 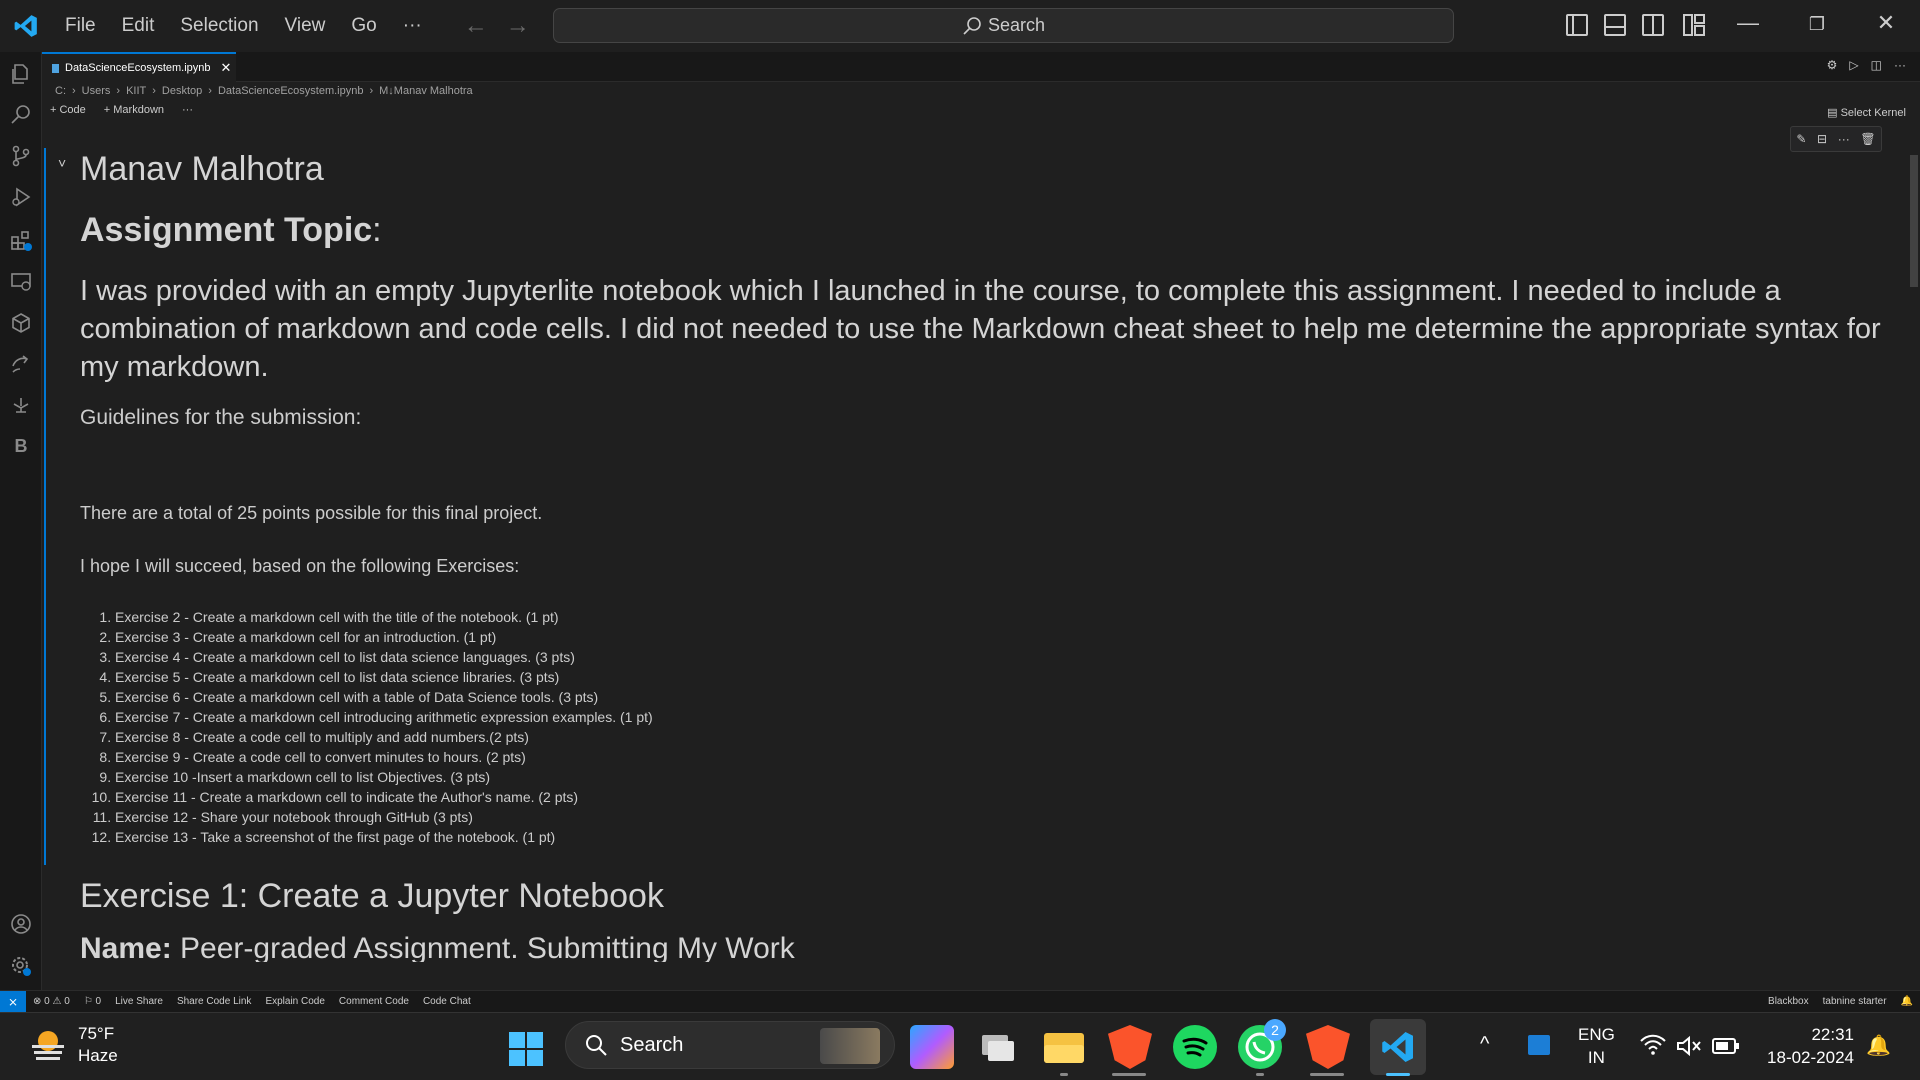 What do you see at coordinates (998, 1047) in the screenshot?
I see `task-view-icon` at bounding box center [998, 1047].